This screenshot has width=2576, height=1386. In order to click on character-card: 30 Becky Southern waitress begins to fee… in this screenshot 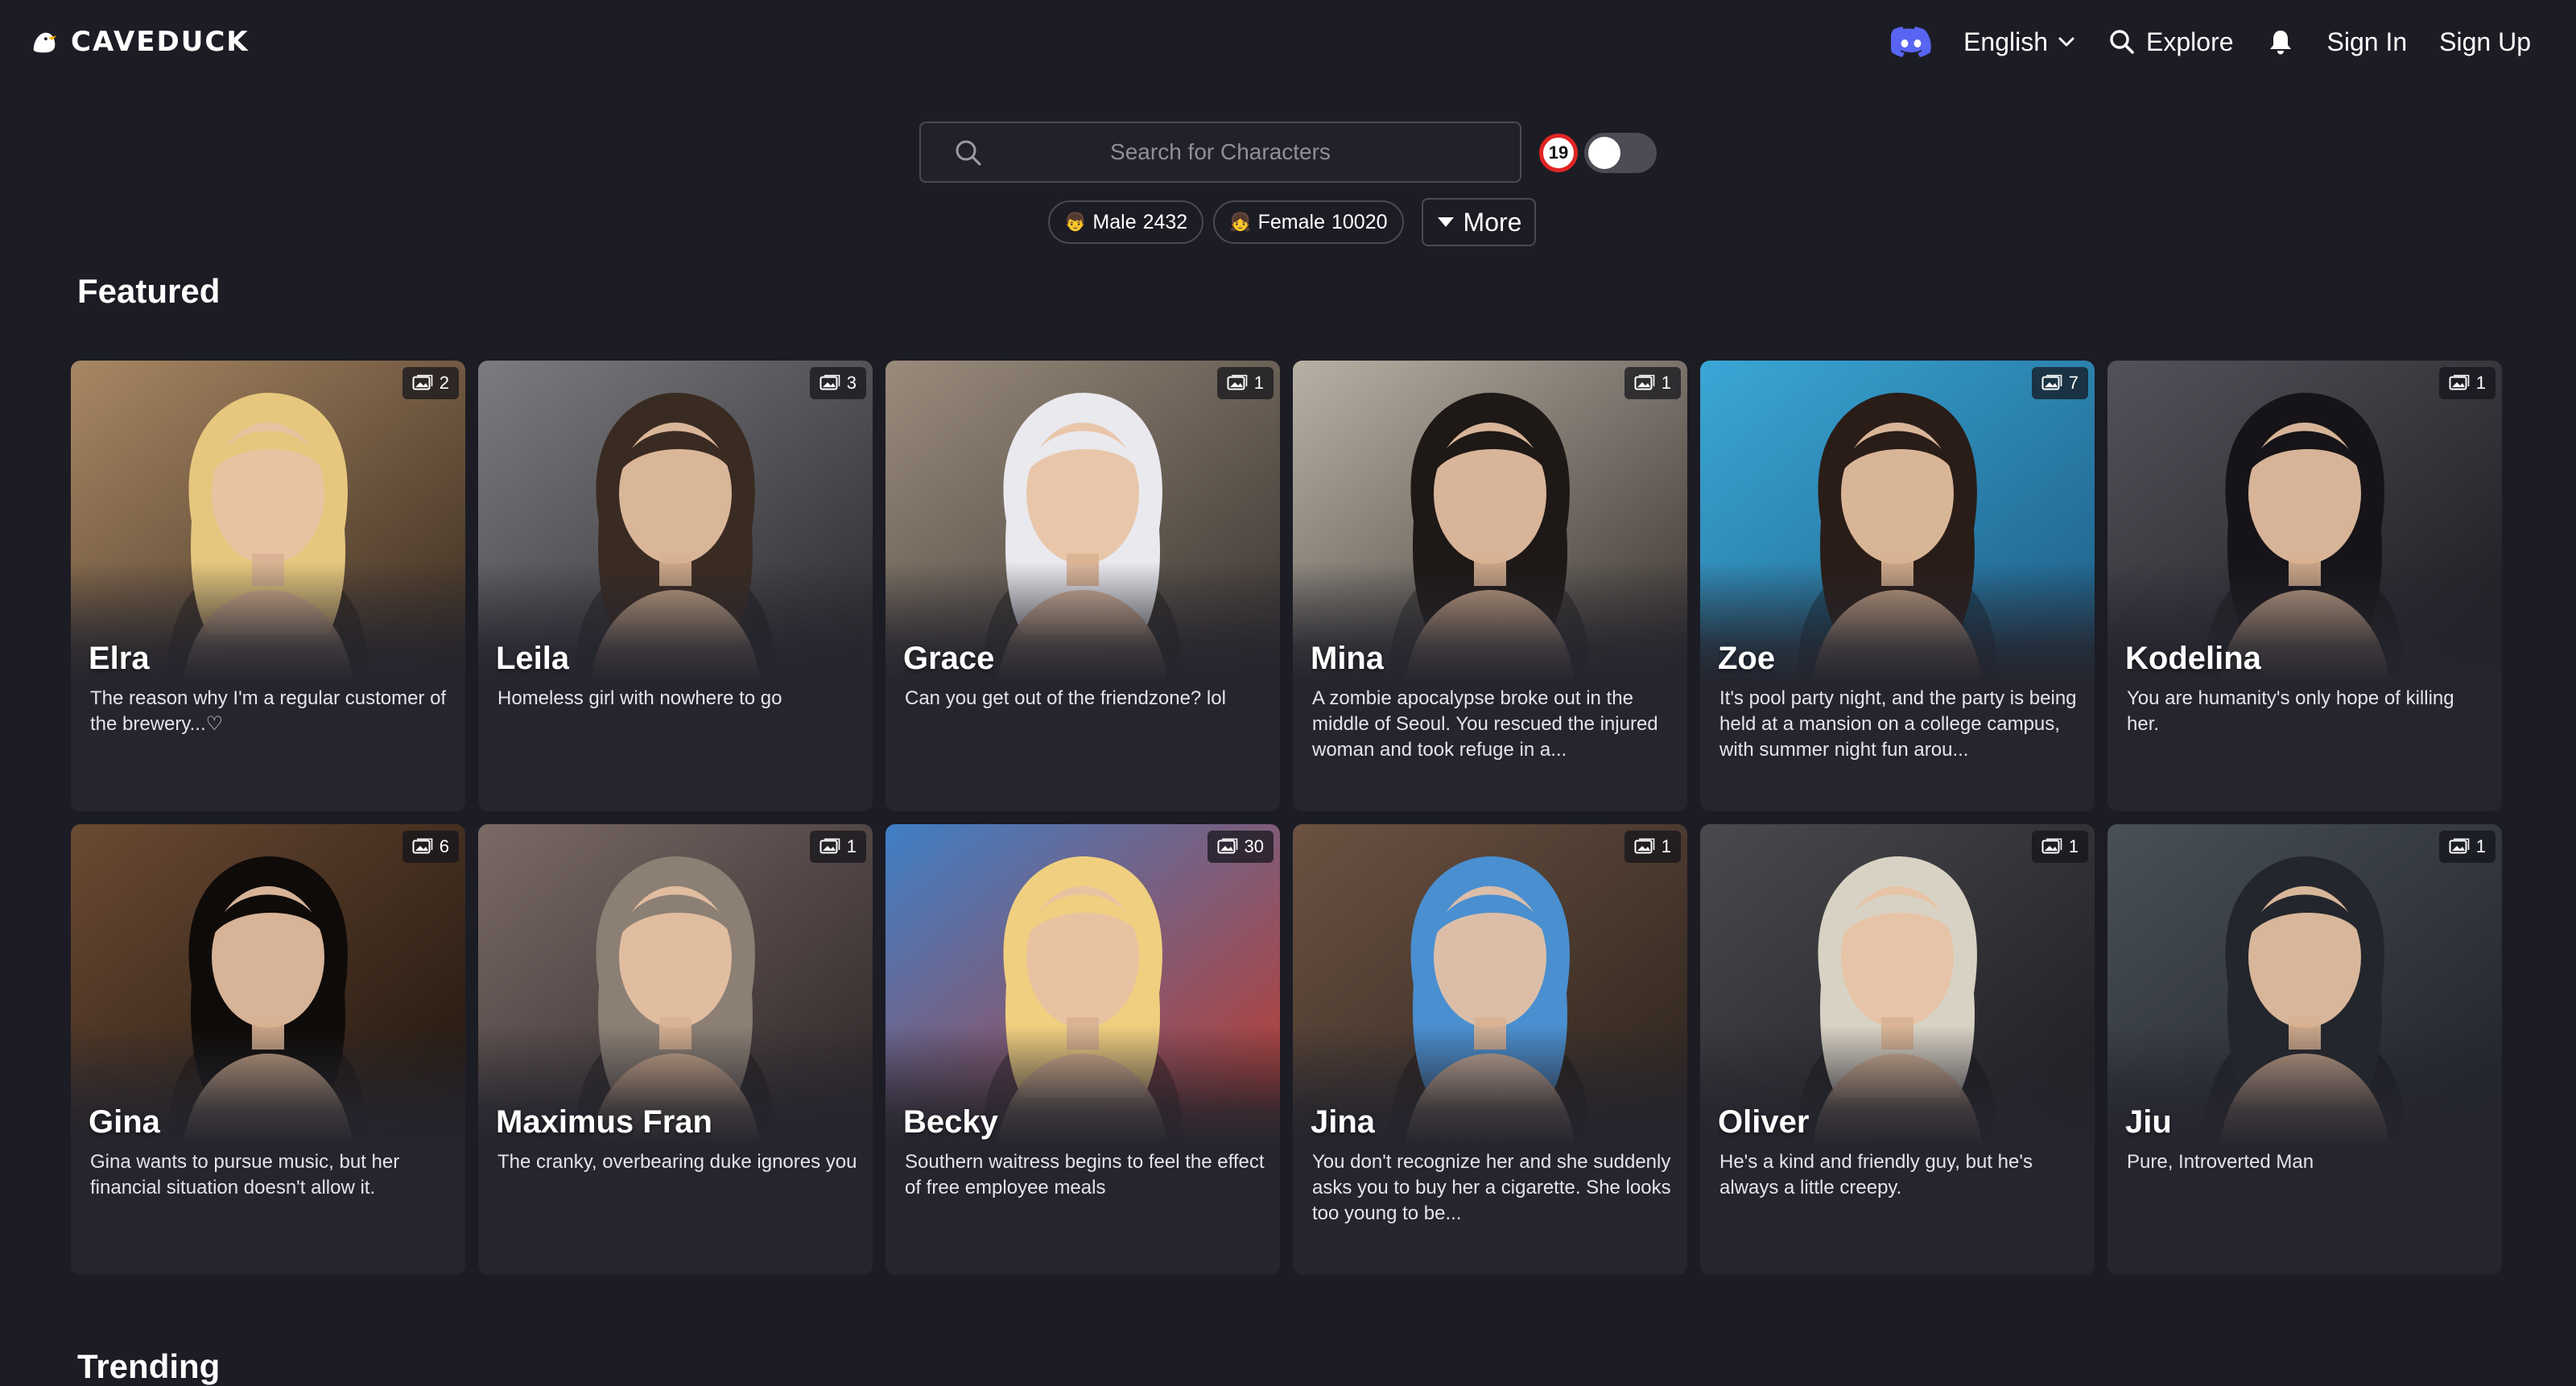, I will do `click(1083, 1050)`.